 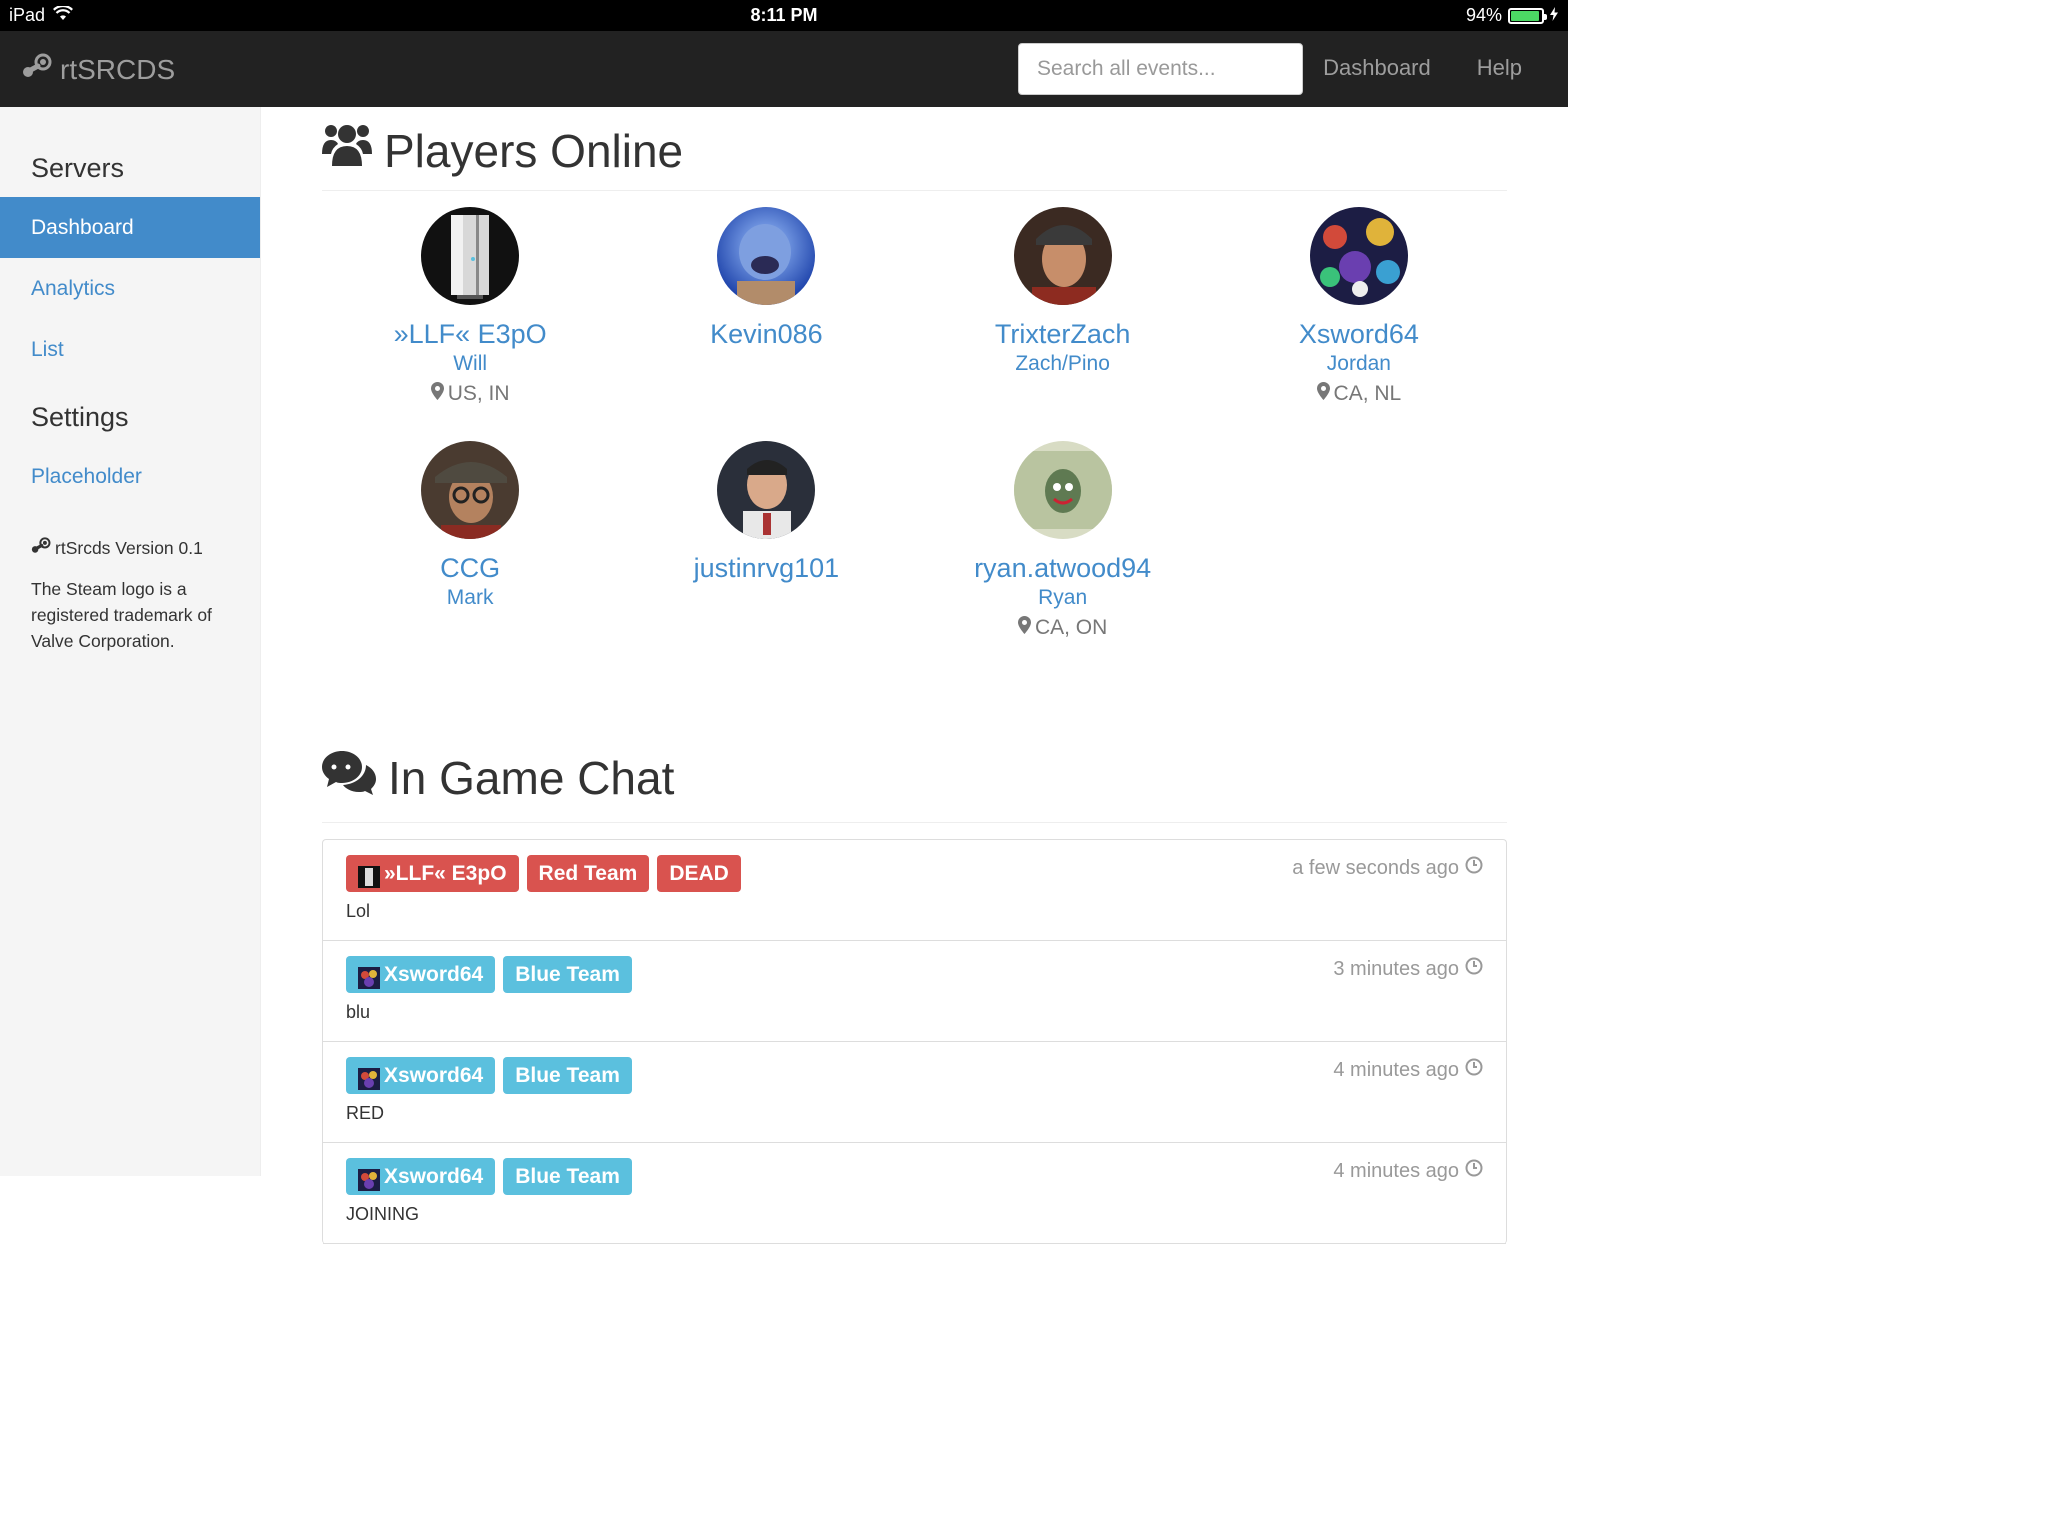 I want to click on clock: 8:11 PM, so click(x=784, y=15).